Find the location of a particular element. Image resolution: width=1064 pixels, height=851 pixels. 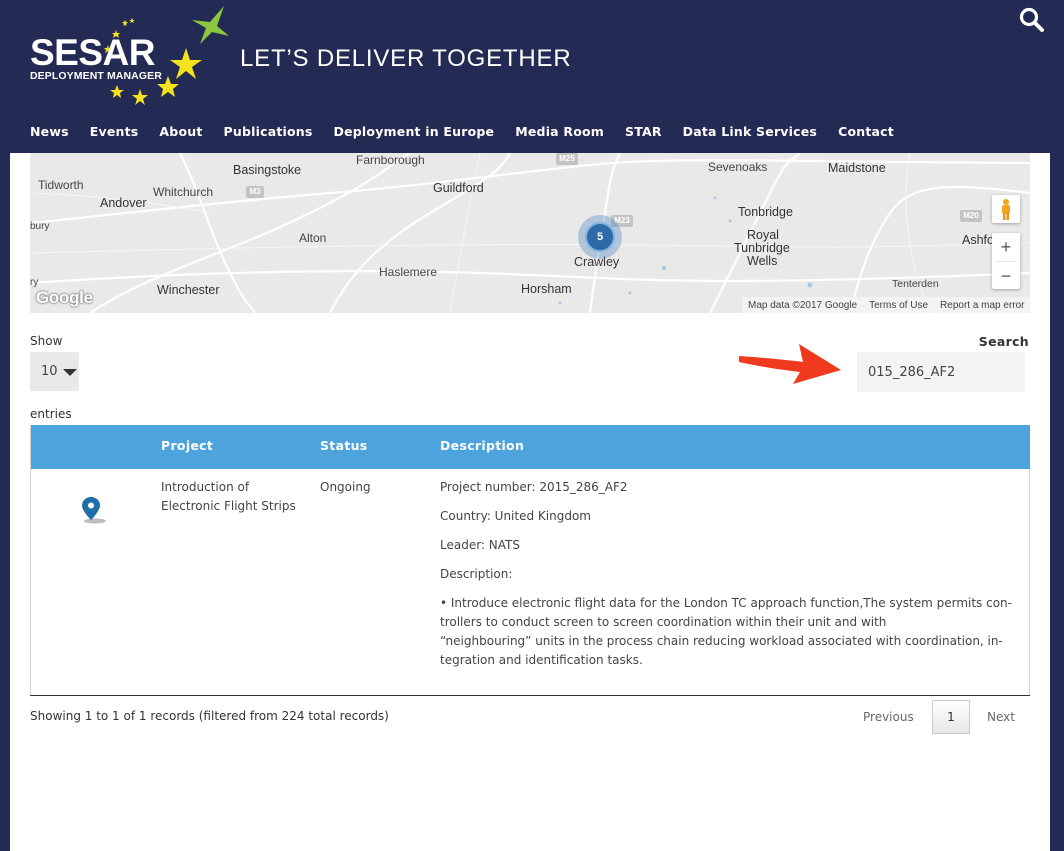

zoom-out-button: − is located at coordinates (1006, 276).